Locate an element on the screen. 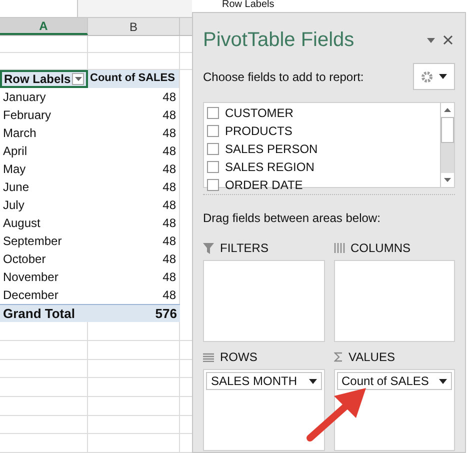 The width and height of the screenshot is (474, 453). drop-area: Count of SALES is located at coordinates (394, 410).